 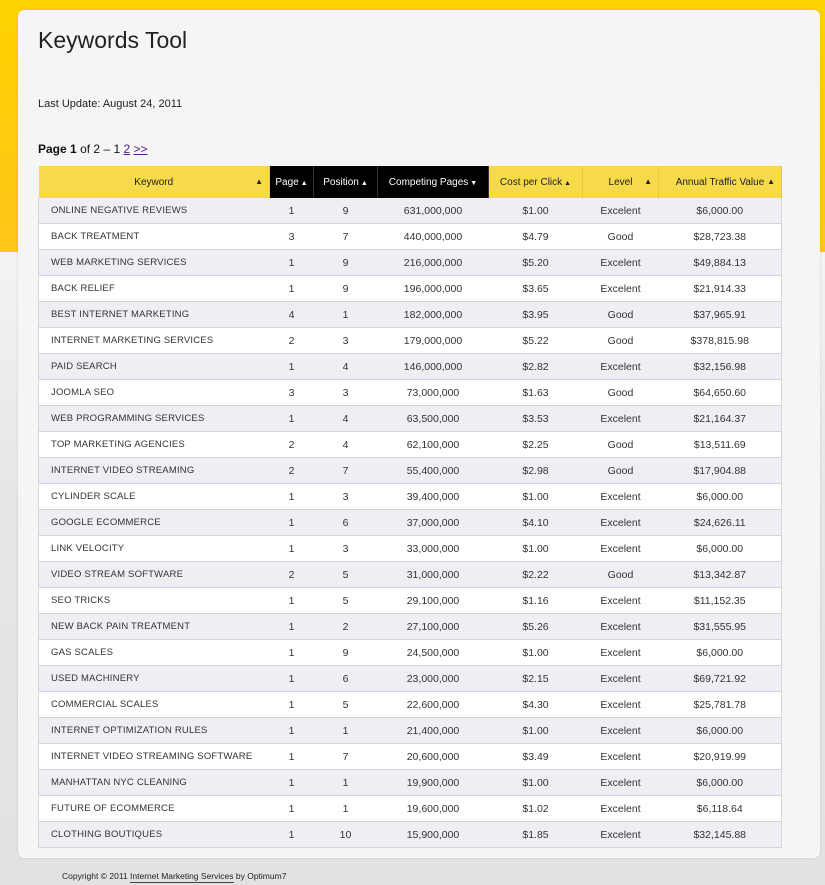 What do you see at coordinates (345, 522) in the screenshot?
I see `position-cell: 6` at bounding box center [345, 522].